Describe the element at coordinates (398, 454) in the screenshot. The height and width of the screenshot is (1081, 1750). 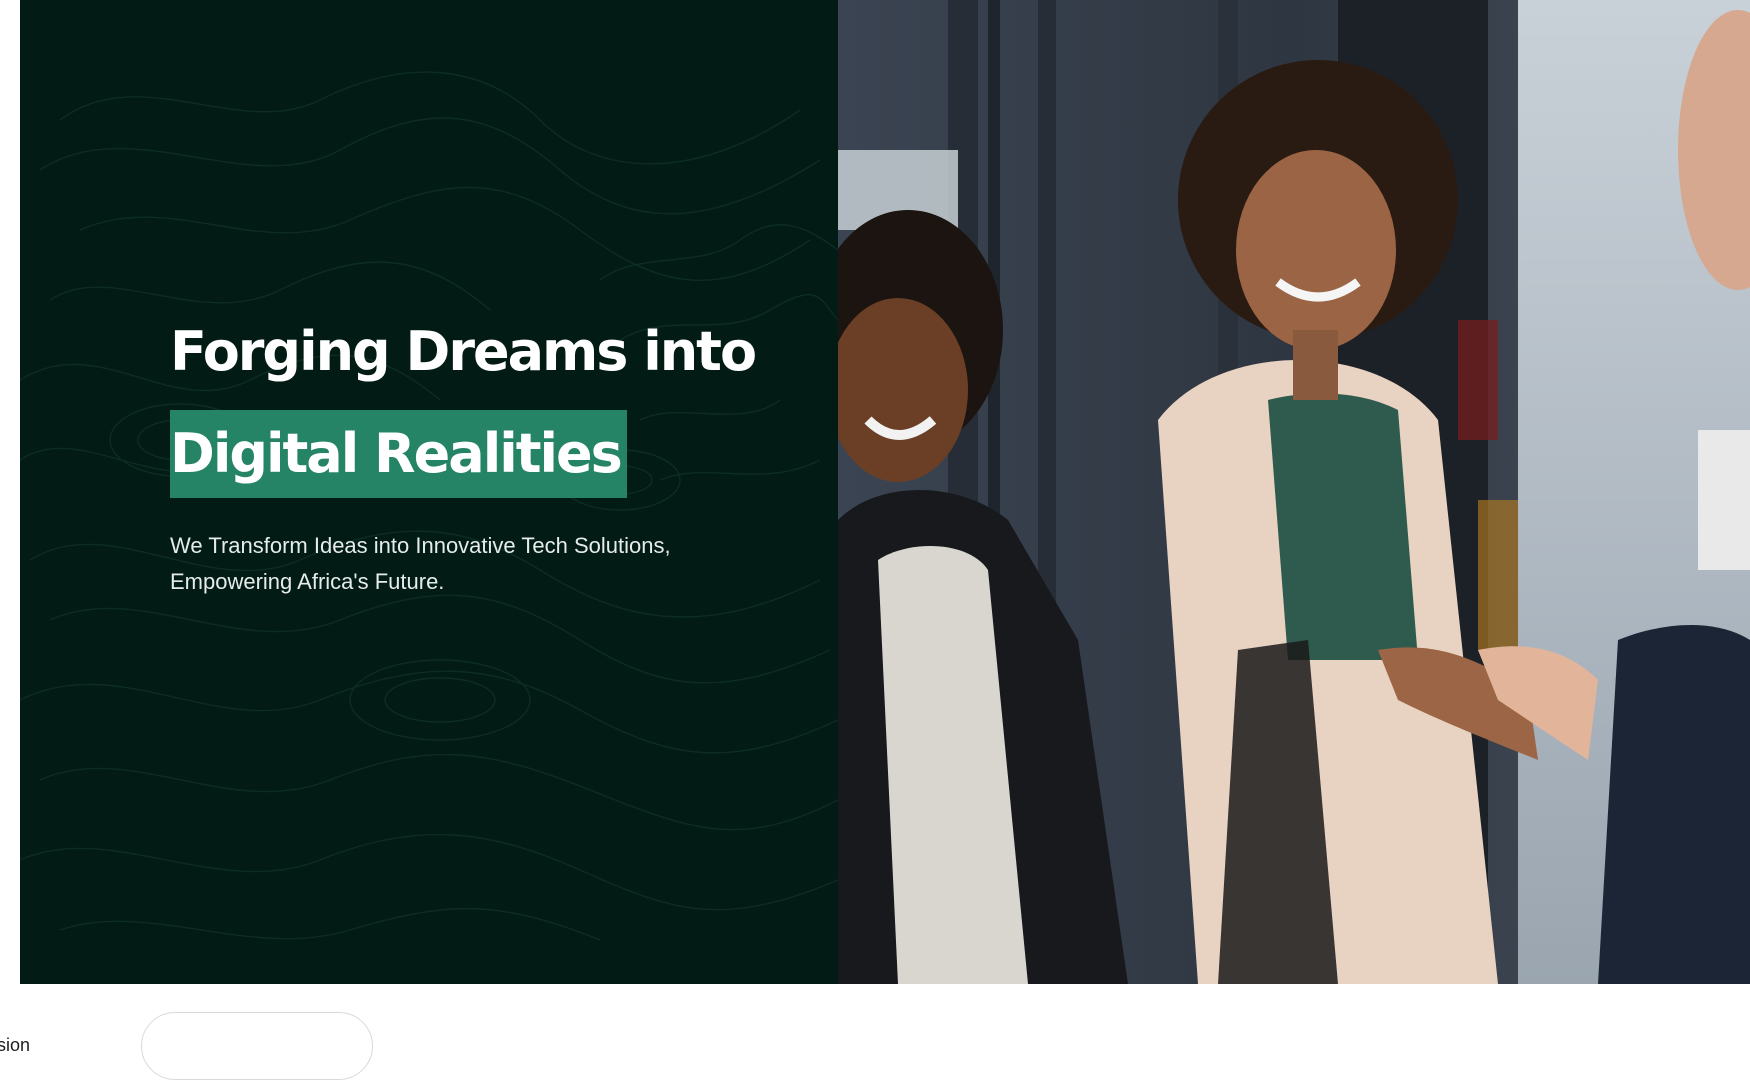
I see `hero-headline-highlight: Digital Realities` at that location.